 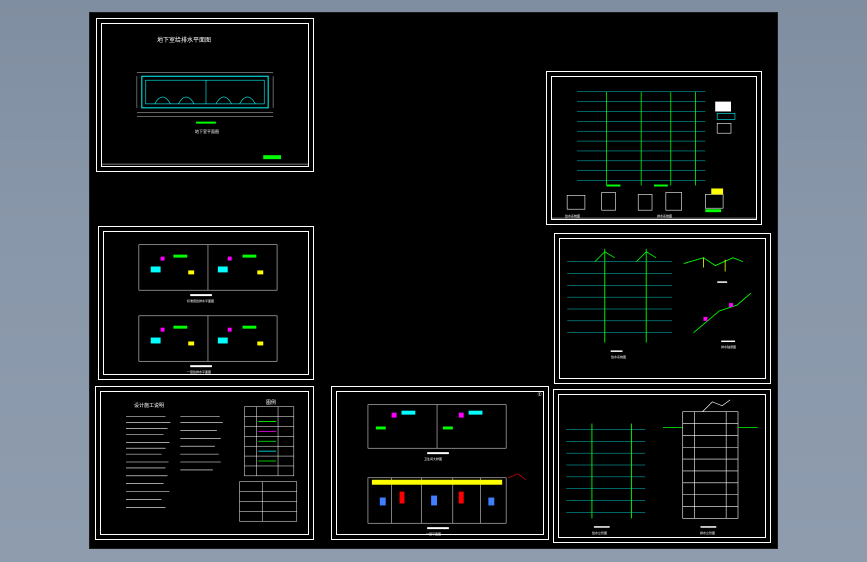 I want to click on sheet-standard-floor-plans: 标准层给排水平面图 一层给排水平面图, so click(x=206, y=303).